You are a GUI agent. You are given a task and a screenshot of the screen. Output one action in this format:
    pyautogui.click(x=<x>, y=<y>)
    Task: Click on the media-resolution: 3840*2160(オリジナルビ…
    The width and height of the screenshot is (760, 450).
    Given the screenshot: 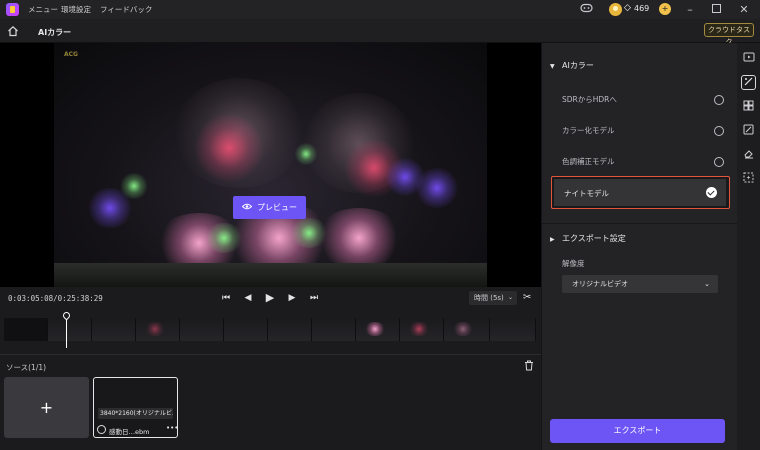 What is the action you would take?
    pyautogui.click(x=135, y=413)
    